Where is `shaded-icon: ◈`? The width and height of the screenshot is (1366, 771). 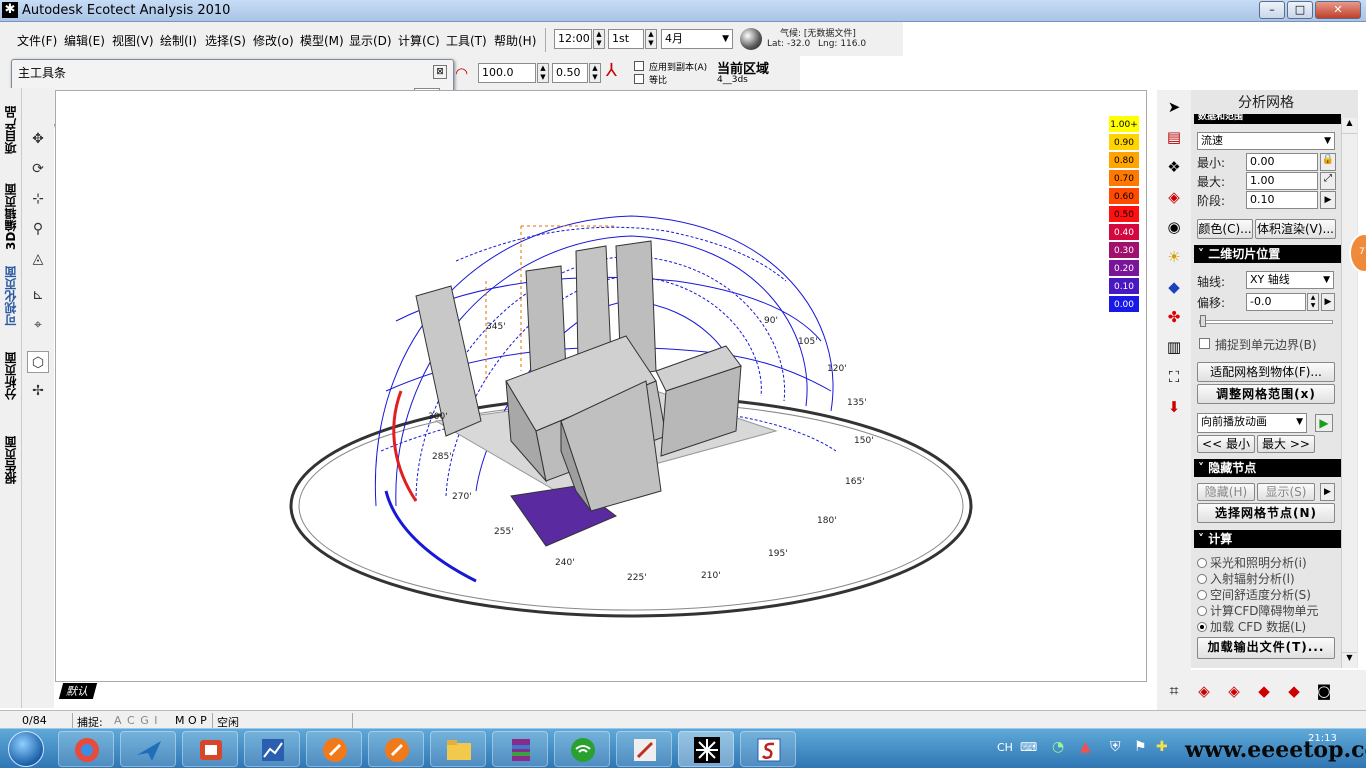 shaded-icon: ◈ is located at coordinates (1234, 691).